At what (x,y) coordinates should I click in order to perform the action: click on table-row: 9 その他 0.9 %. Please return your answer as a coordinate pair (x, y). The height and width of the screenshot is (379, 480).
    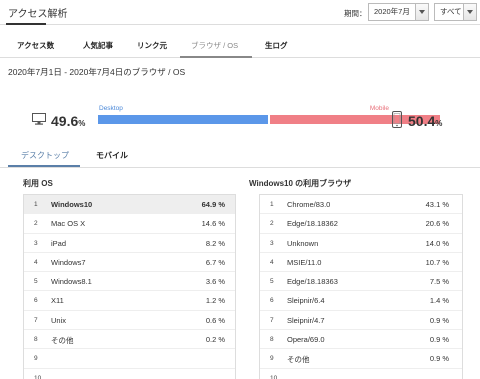
    Looking at the image, I should click on (361, 359).